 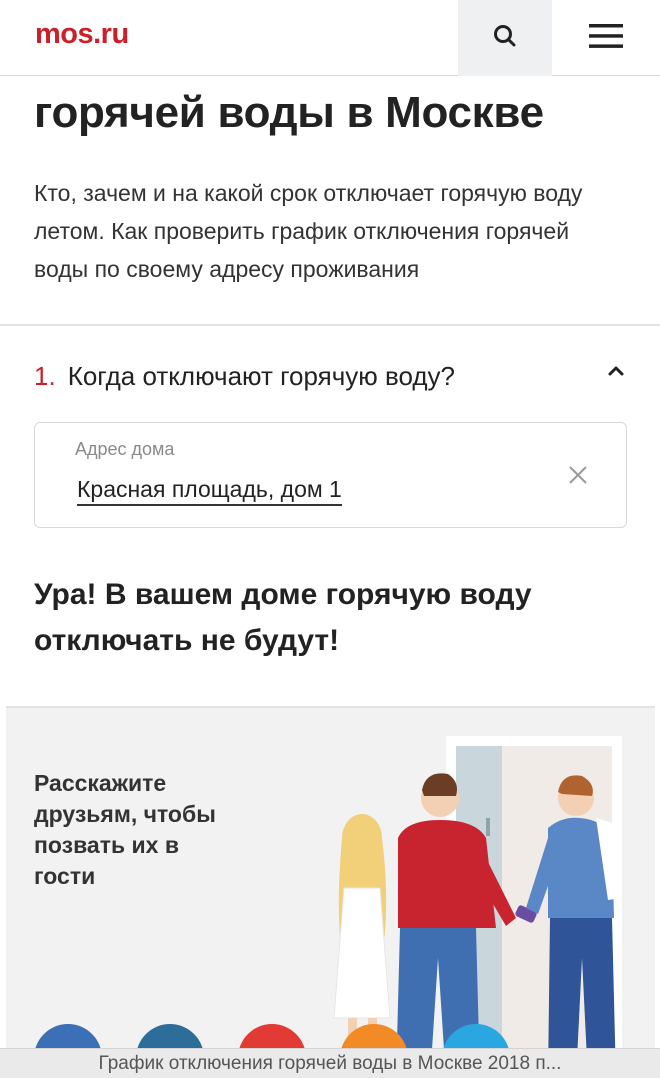 I want to click on menu-button, so click(x=606, y=38).